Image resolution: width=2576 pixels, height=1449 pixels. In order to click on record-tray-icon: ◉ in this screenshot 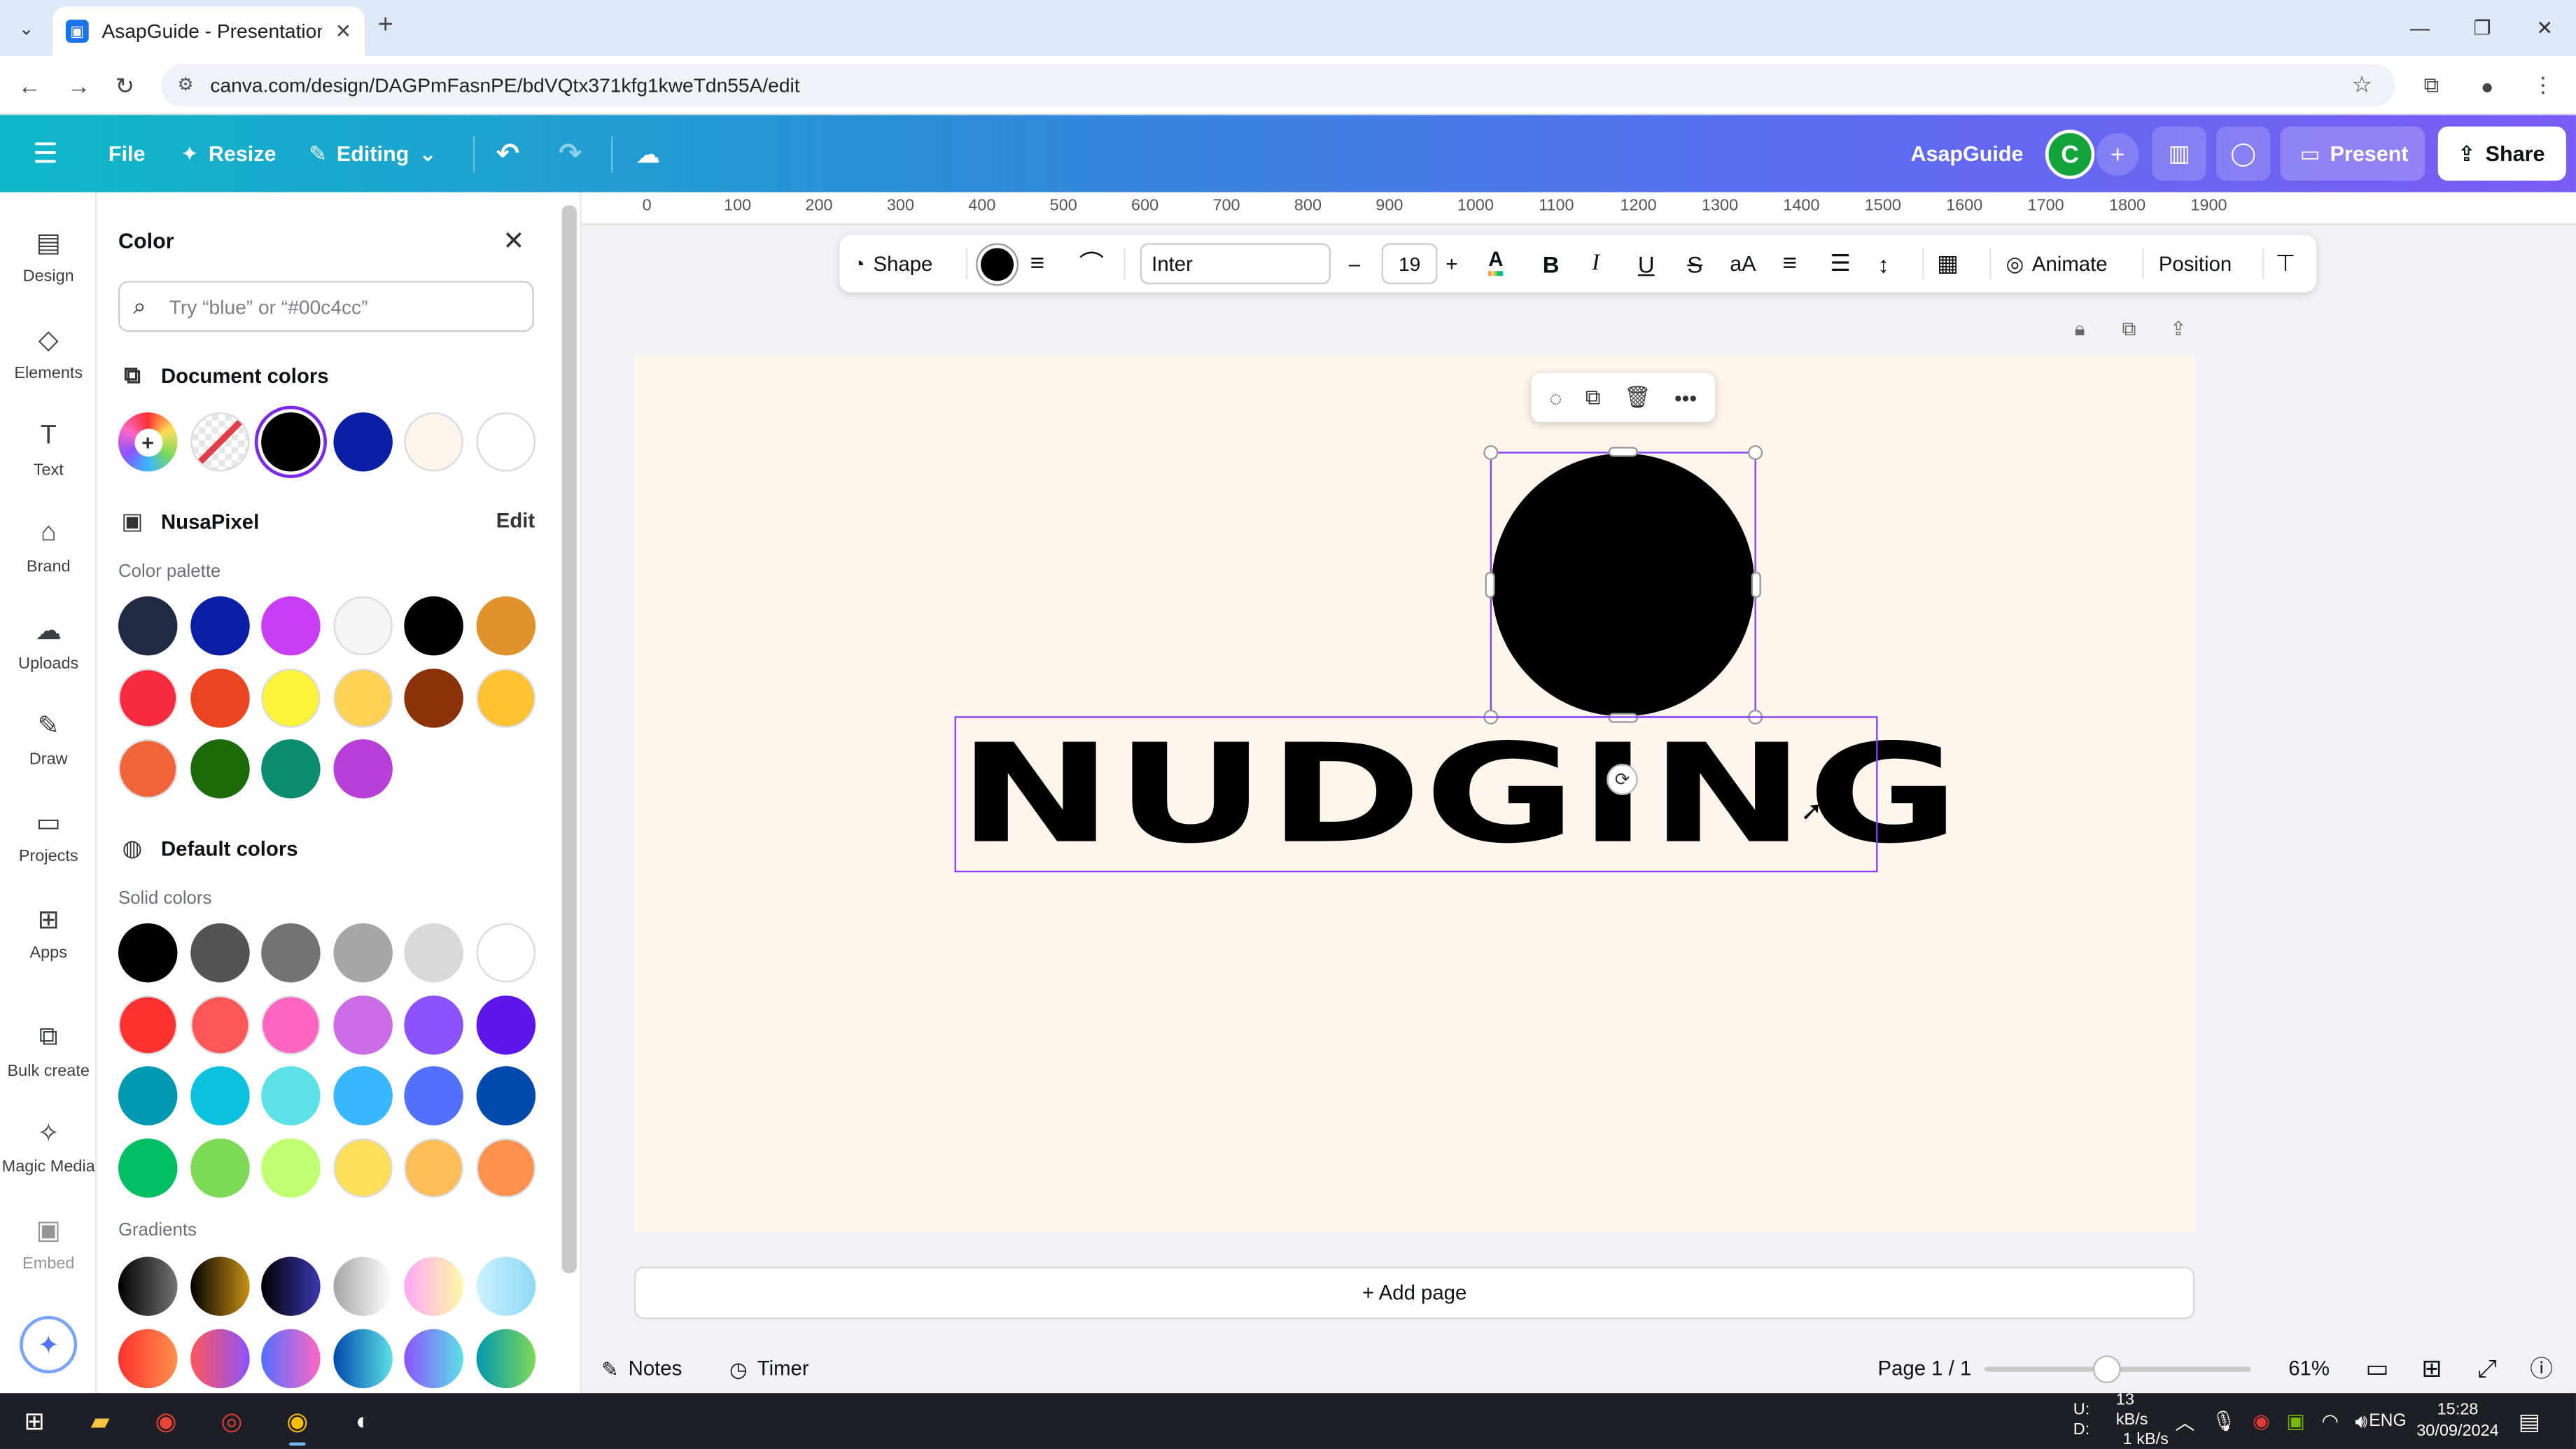, I will do `click(2261, 1421)`.